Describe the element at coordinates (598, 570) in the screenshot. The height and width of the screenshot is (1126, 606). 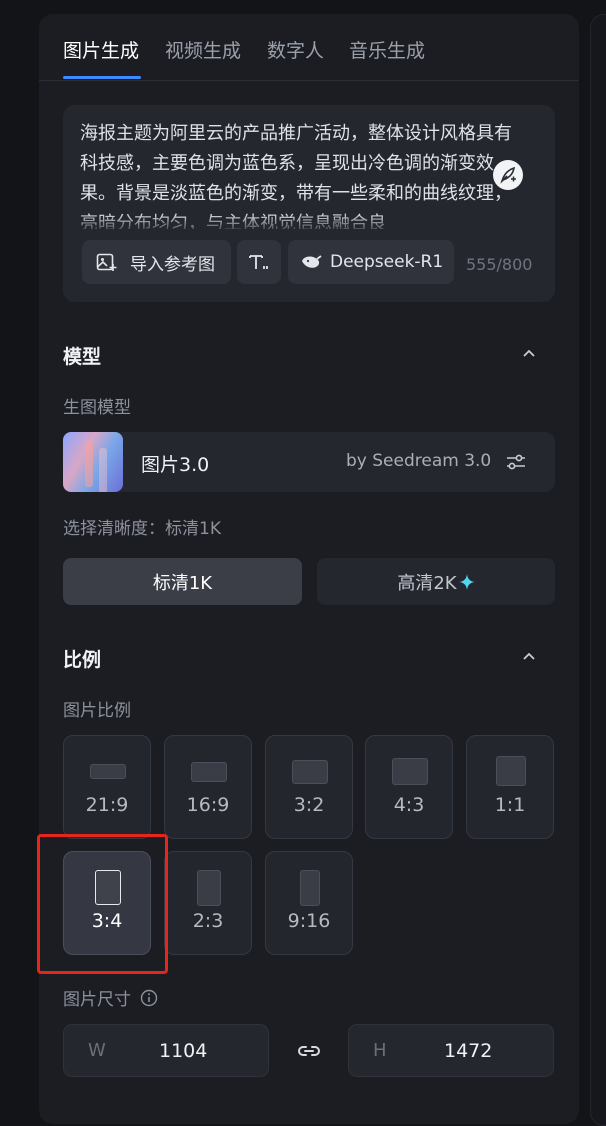
I see `adjacent-panel-edge` at that location.